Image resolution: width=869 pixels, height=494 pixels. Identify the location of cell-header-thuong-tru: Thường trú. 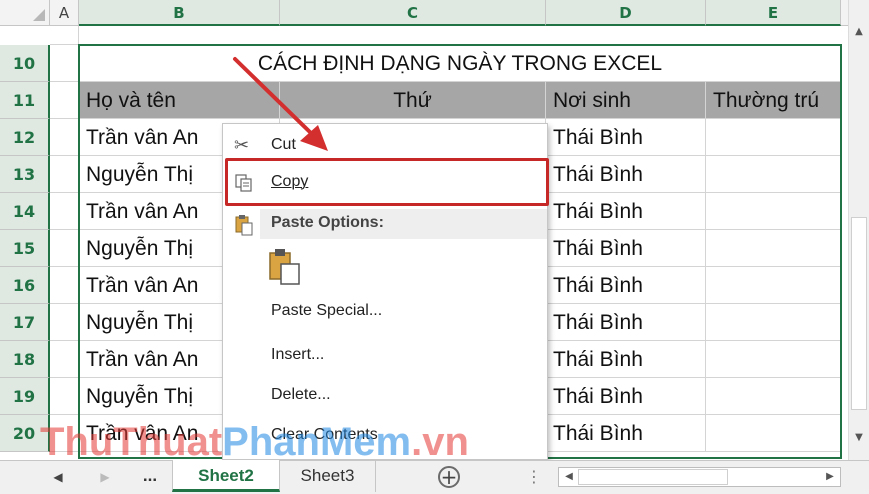
(773, 100).